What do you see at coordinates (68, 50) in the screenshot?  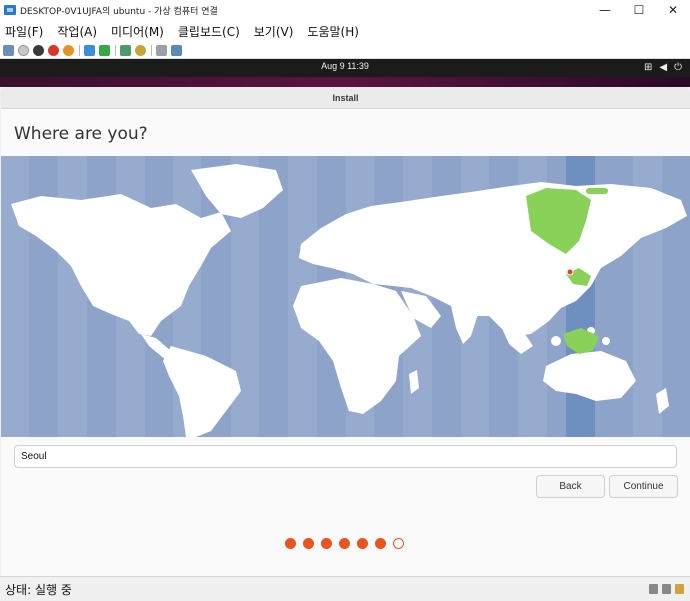 I see `save-icon` at bounding box center [68, 50].